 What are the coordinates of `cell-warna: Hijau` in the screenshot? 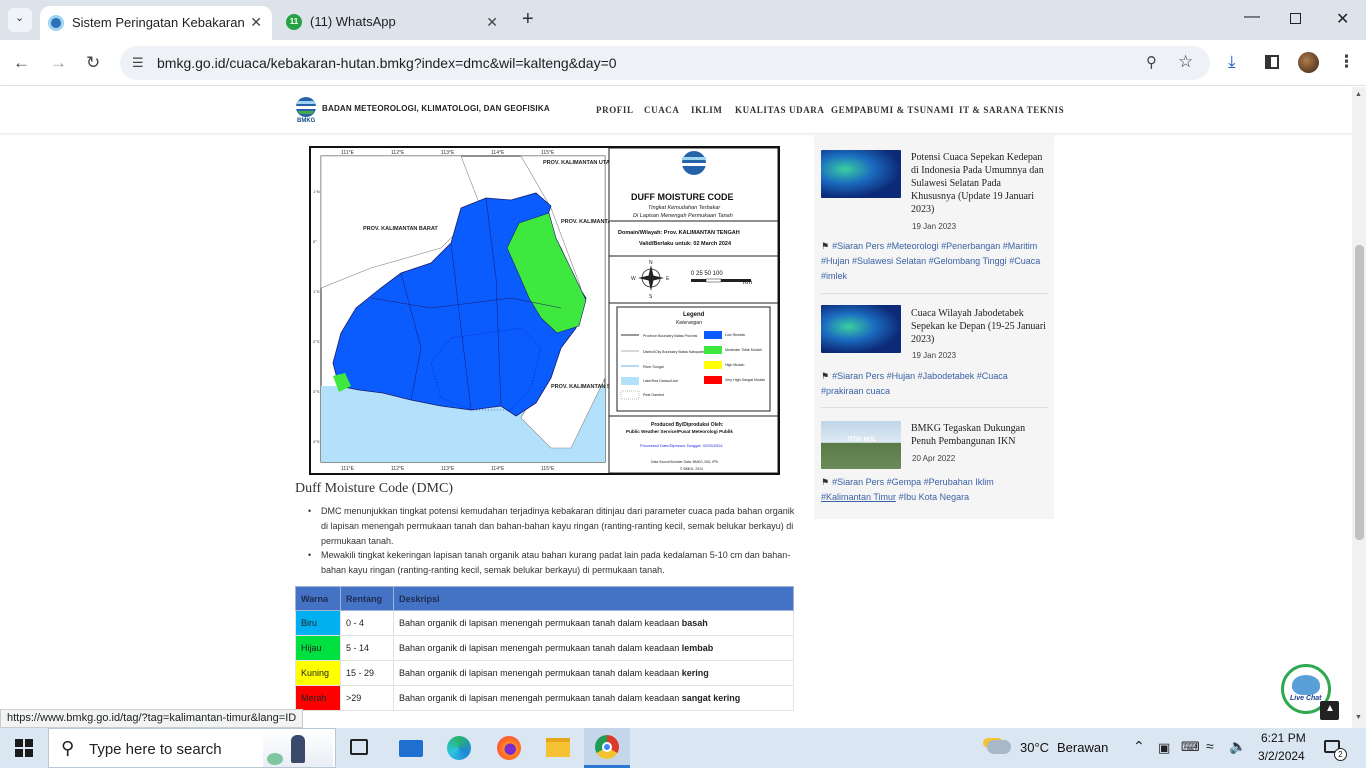 It's located at (318, 648).